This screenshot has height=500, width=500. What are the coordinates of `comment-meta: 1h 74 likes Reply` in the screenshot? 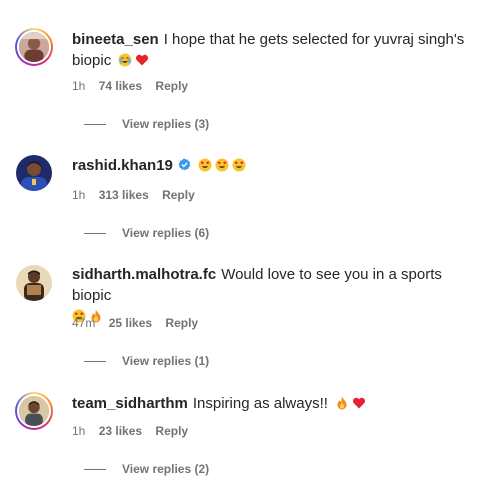 It's located at (135, 86).